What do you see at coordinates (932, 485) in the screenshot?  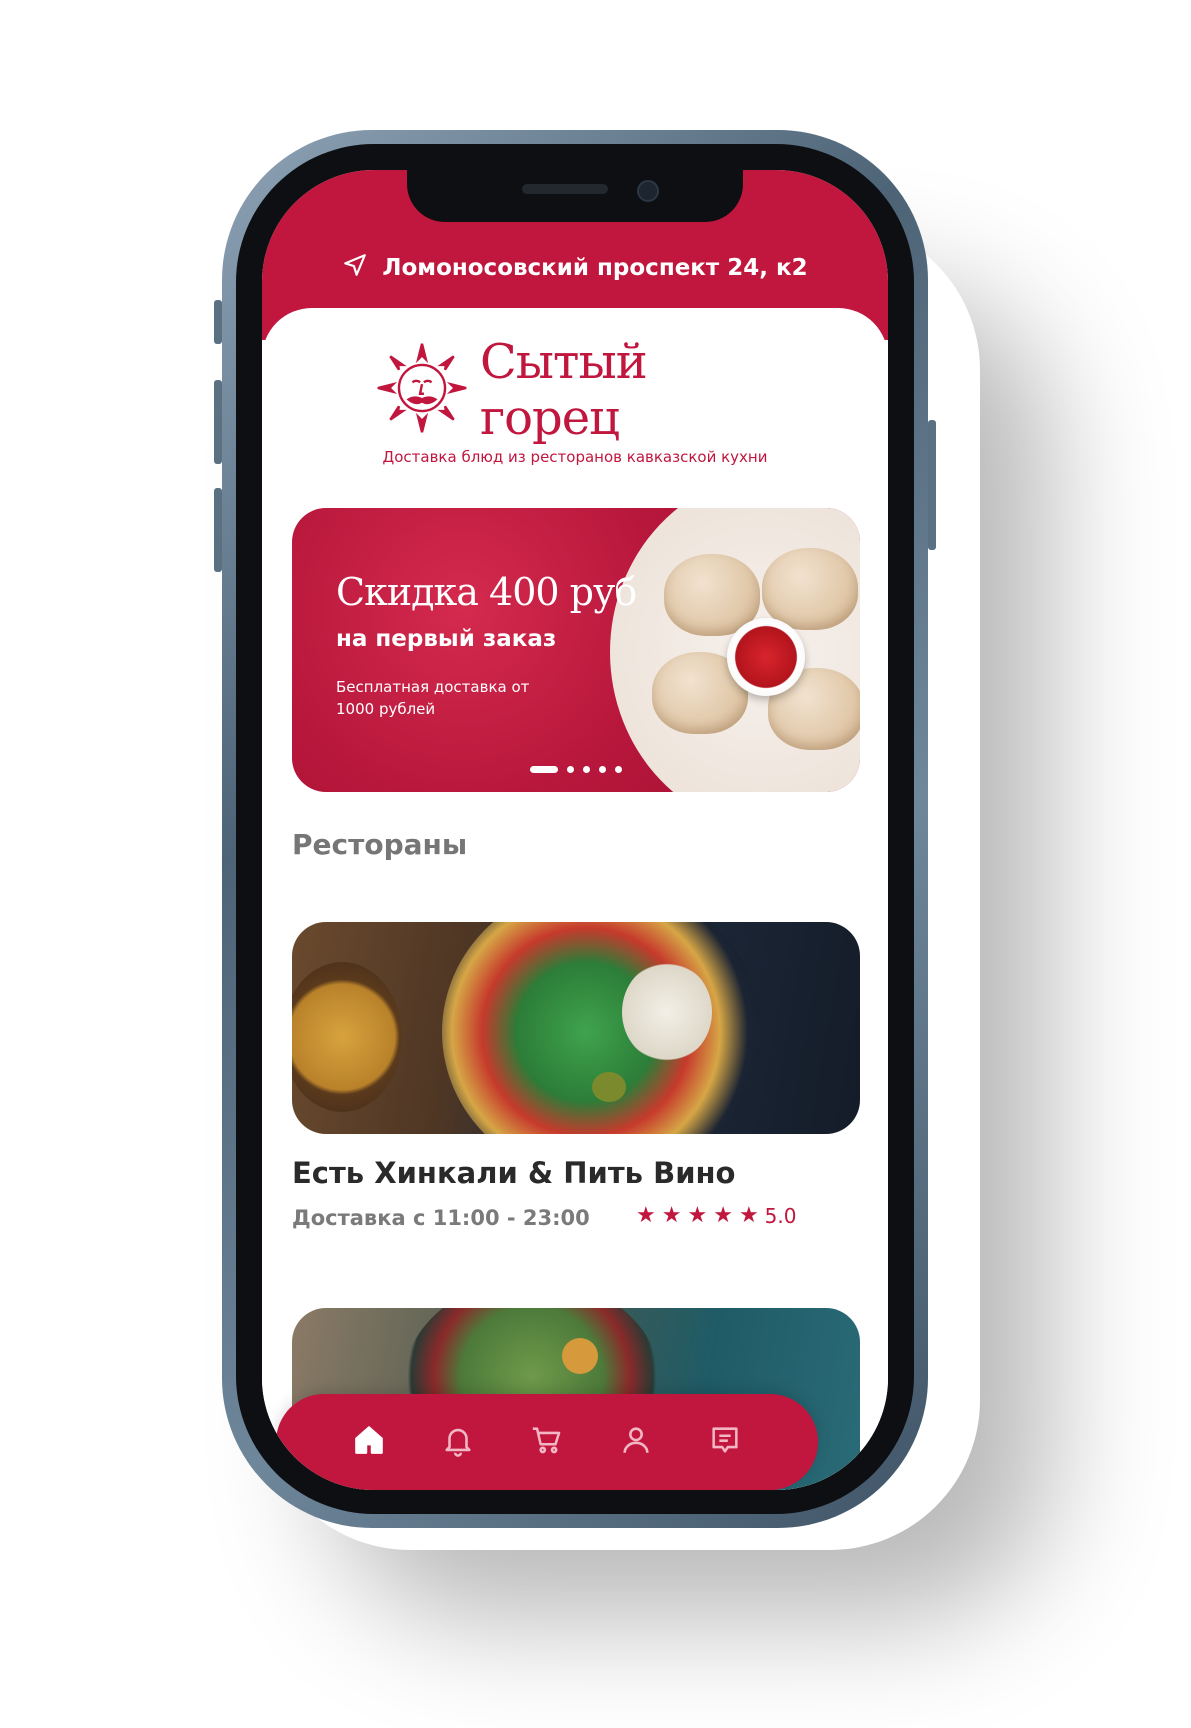 I see `power-button` at bounding box center [932, 485].